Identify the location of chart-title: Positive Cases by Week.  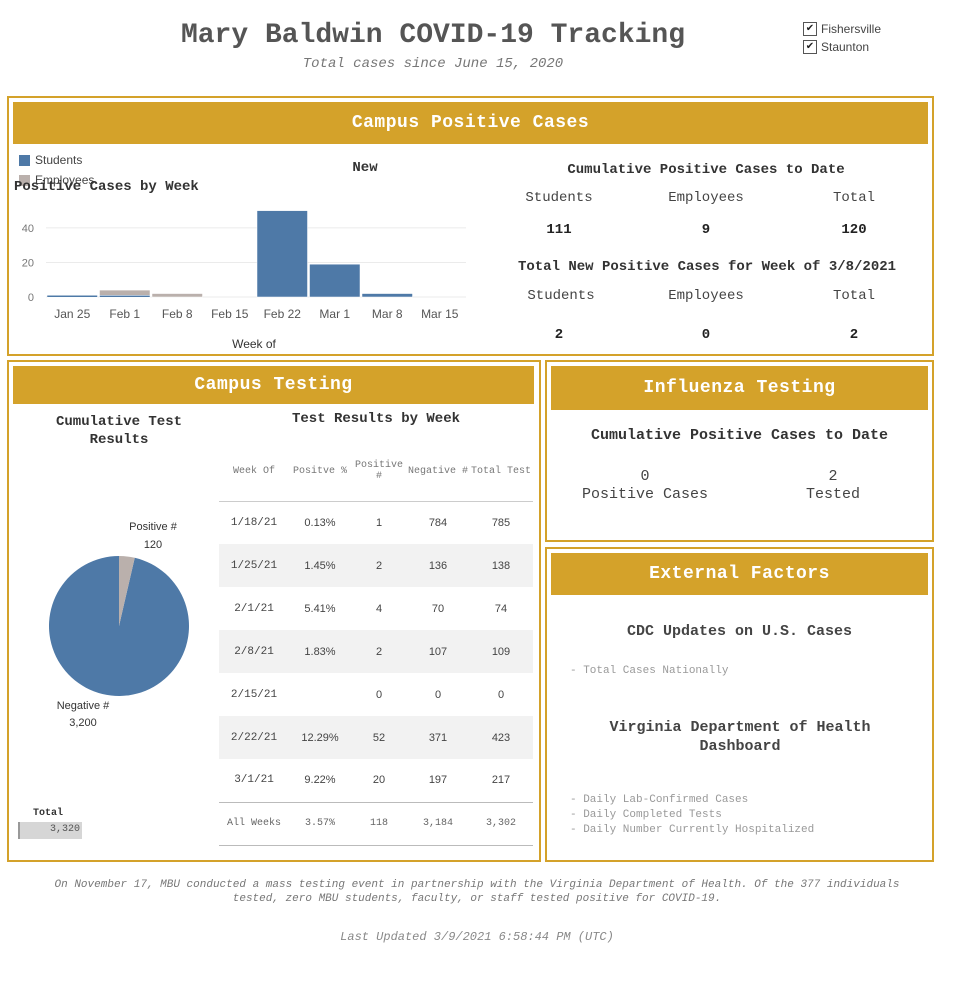
(106, 187).